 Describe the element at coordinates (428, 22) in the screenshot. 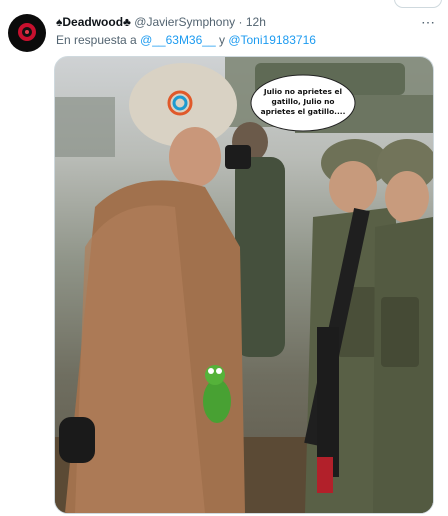

I see `more-options-icon: ⋯` at that location.